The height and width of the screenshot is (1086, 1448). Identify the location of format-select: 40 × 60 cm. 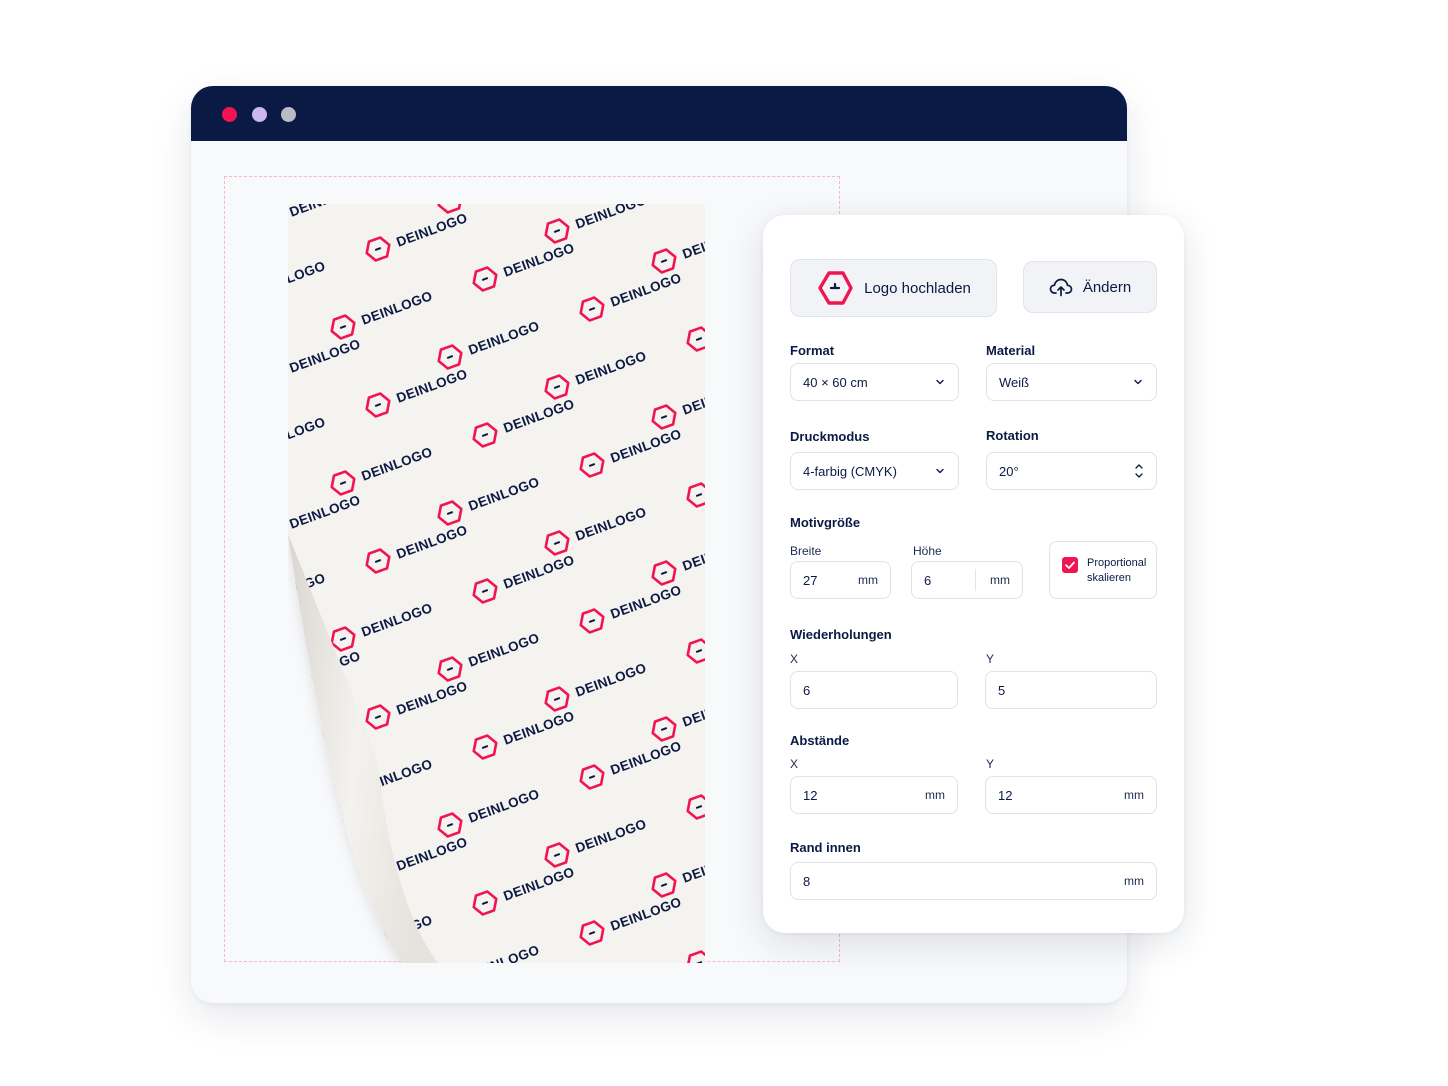
(874, 382).